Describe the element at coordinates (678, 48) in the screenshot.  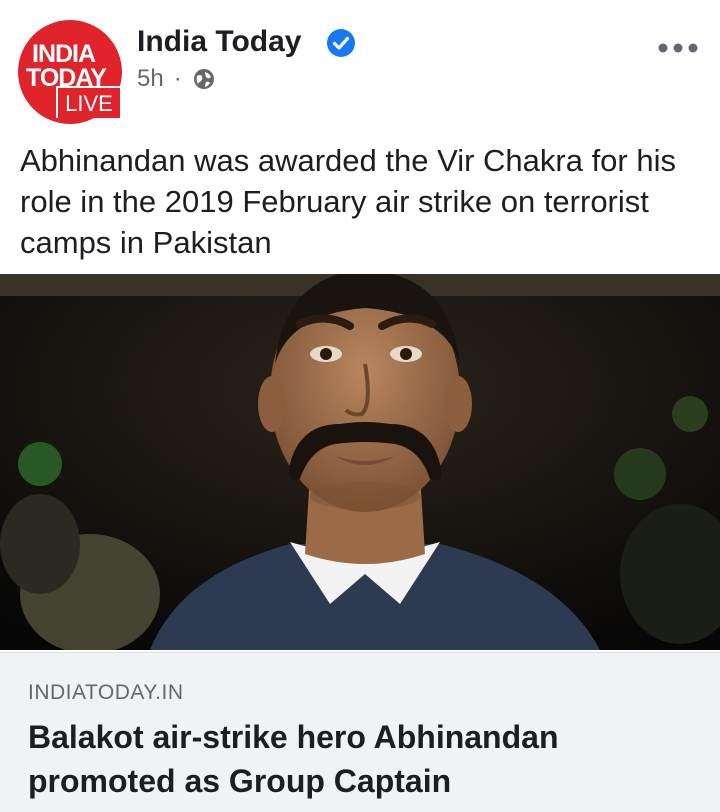
I see `more-options-icon` at that location.